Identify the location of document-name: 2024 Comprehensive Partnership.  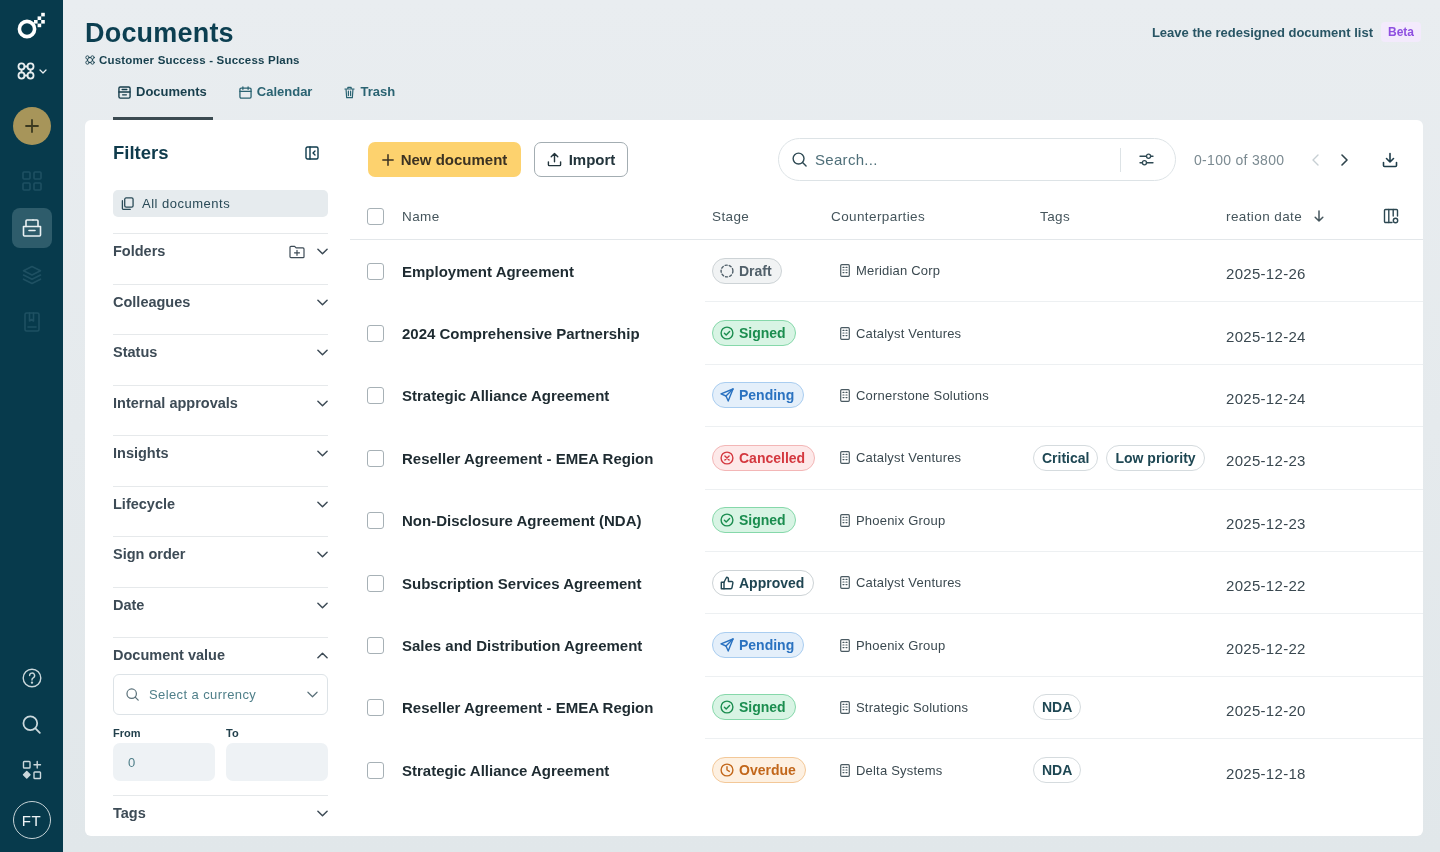
(521, 334).